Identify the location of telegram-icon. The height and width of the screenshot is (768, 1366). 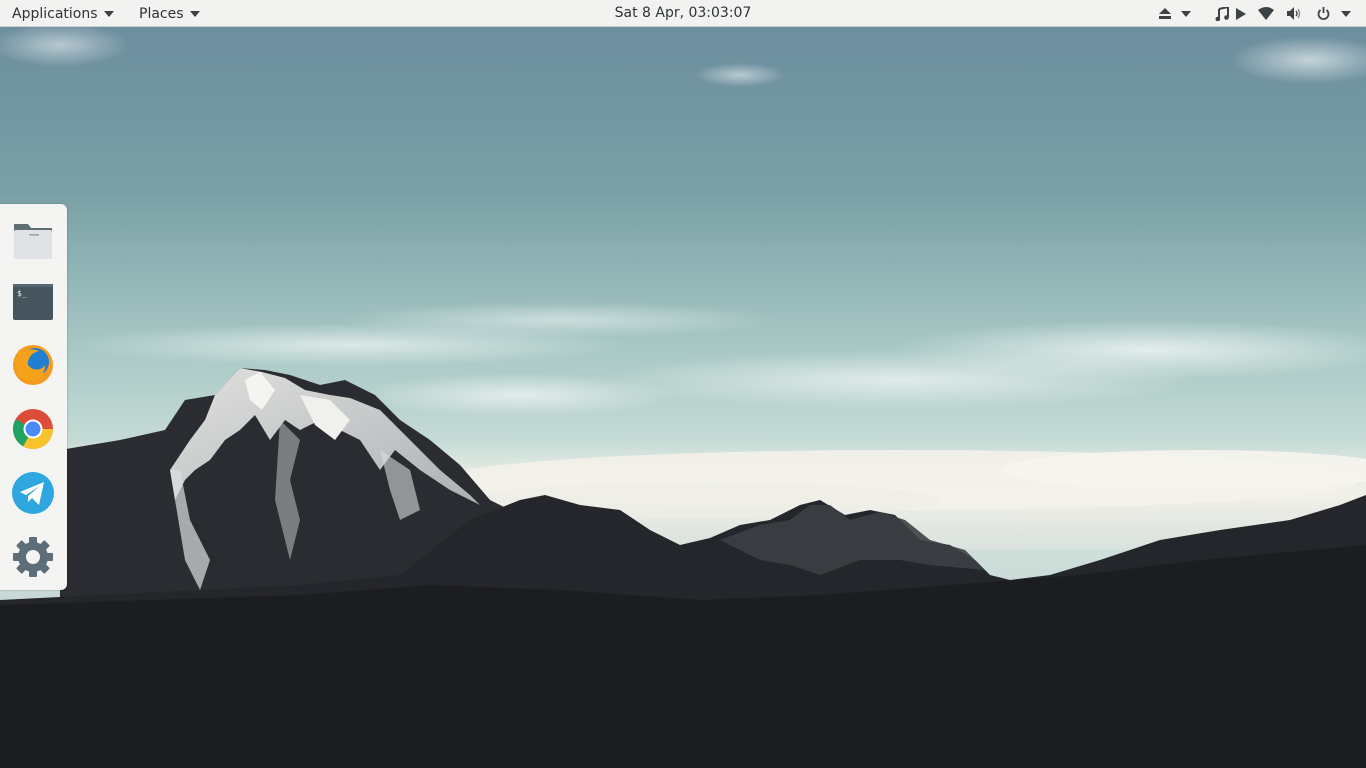
(33, 493).